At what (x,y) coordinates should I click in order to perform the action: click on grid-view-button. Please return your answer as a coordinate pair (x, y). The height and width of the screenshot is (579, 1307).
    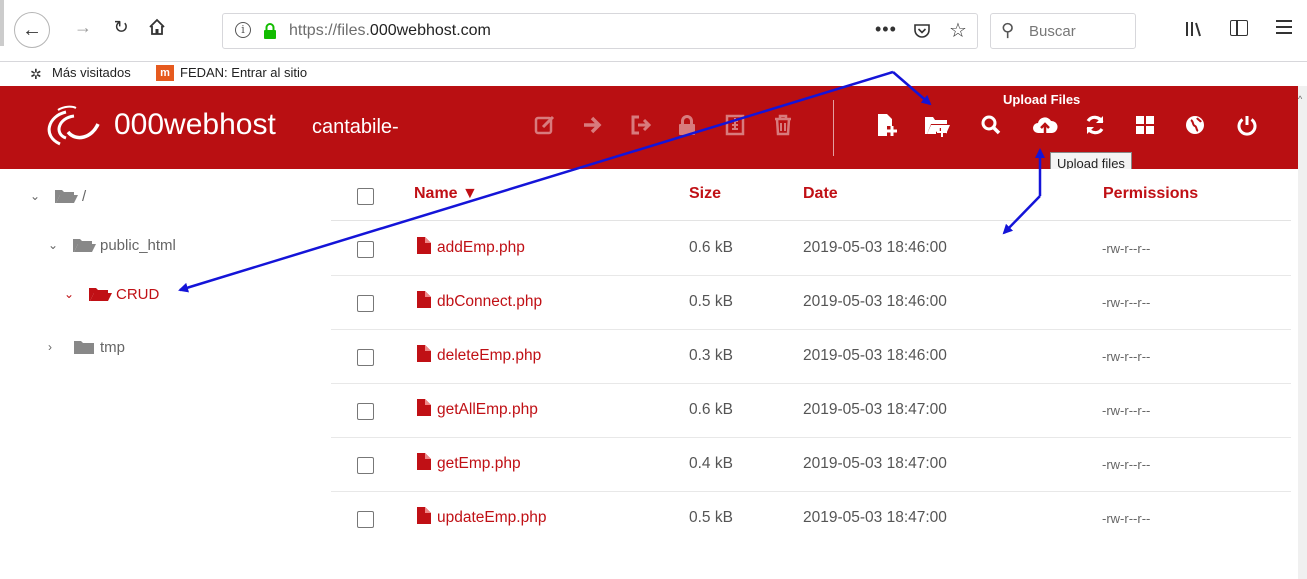
    Looking at the image, I should click on (1145, 125).